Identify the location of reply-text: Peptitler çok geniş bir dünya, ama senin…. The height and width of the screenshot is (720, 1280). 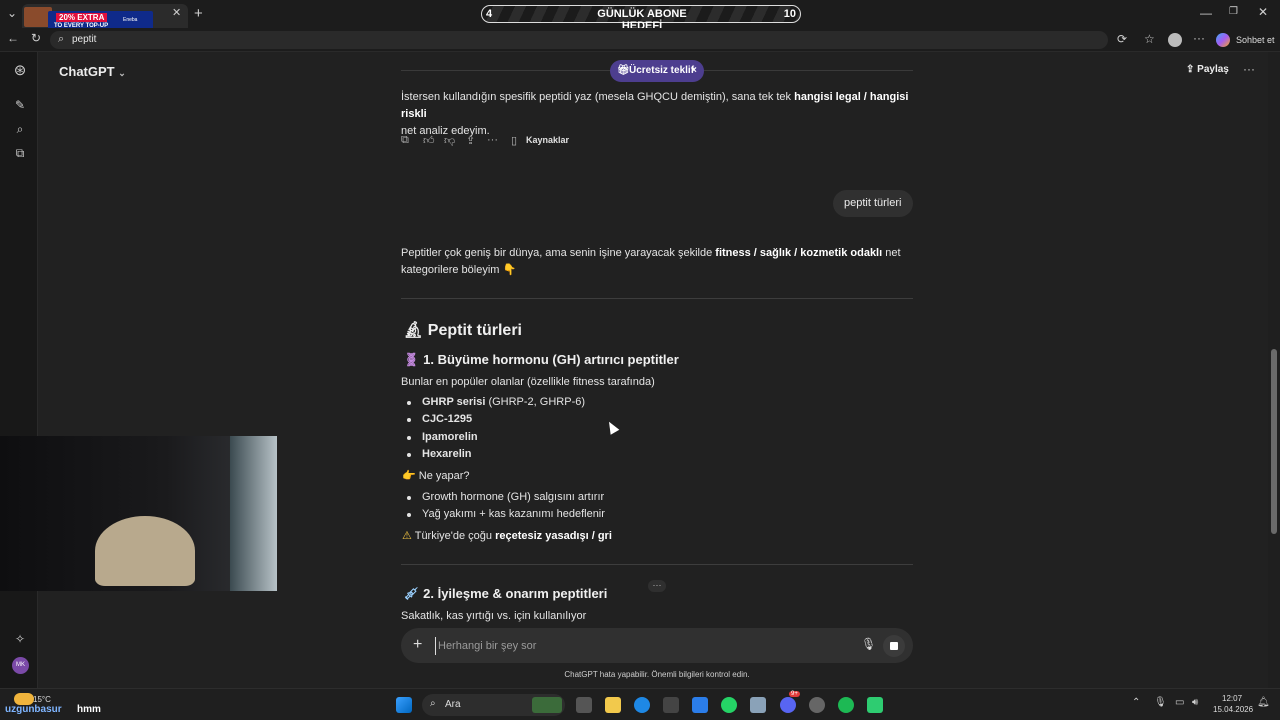
(558, 253).